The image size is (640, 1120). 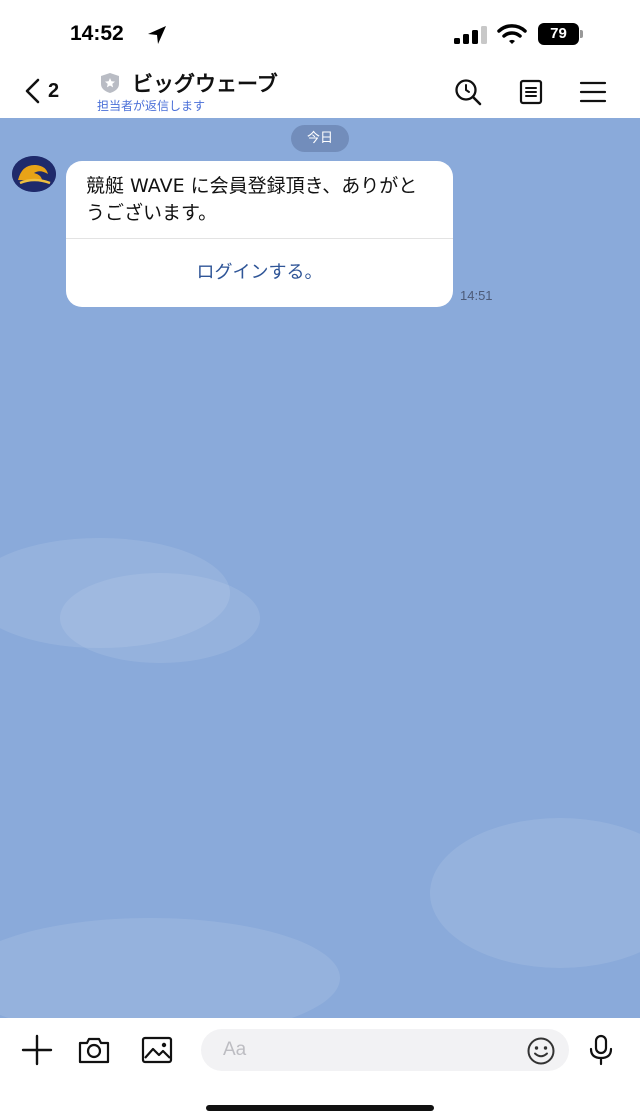 What do you see at coordinates (385, 1050) in the screenshot?
I see `message-input` at bounding box center [385, 1050].